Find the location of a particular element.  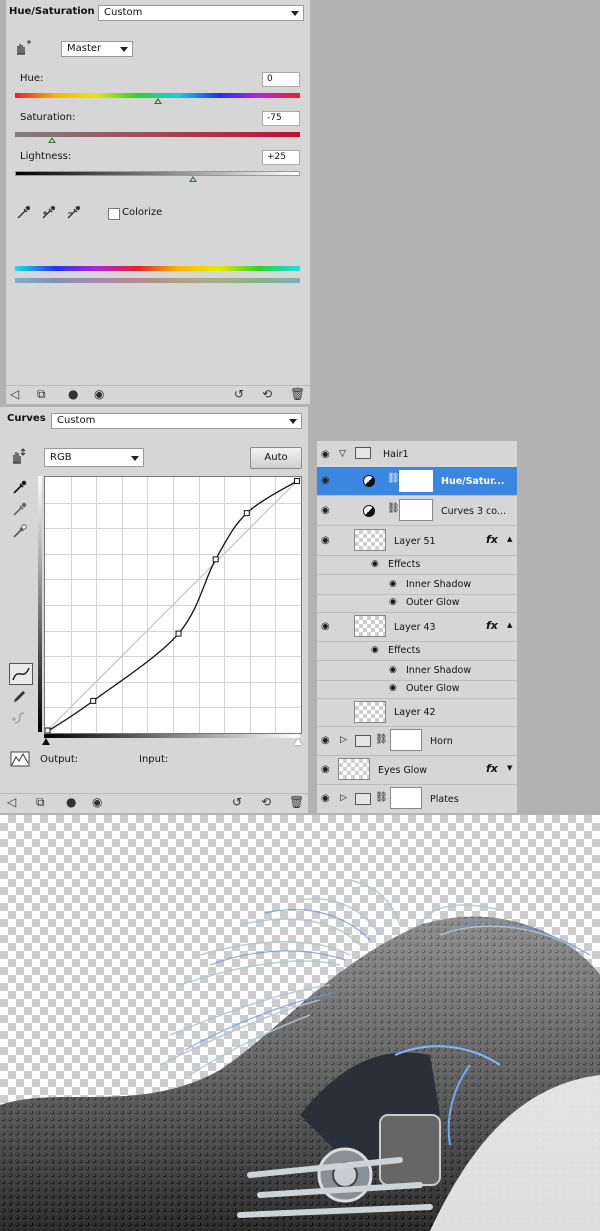

effects-label: Effects is located at coordinates (404, 650).